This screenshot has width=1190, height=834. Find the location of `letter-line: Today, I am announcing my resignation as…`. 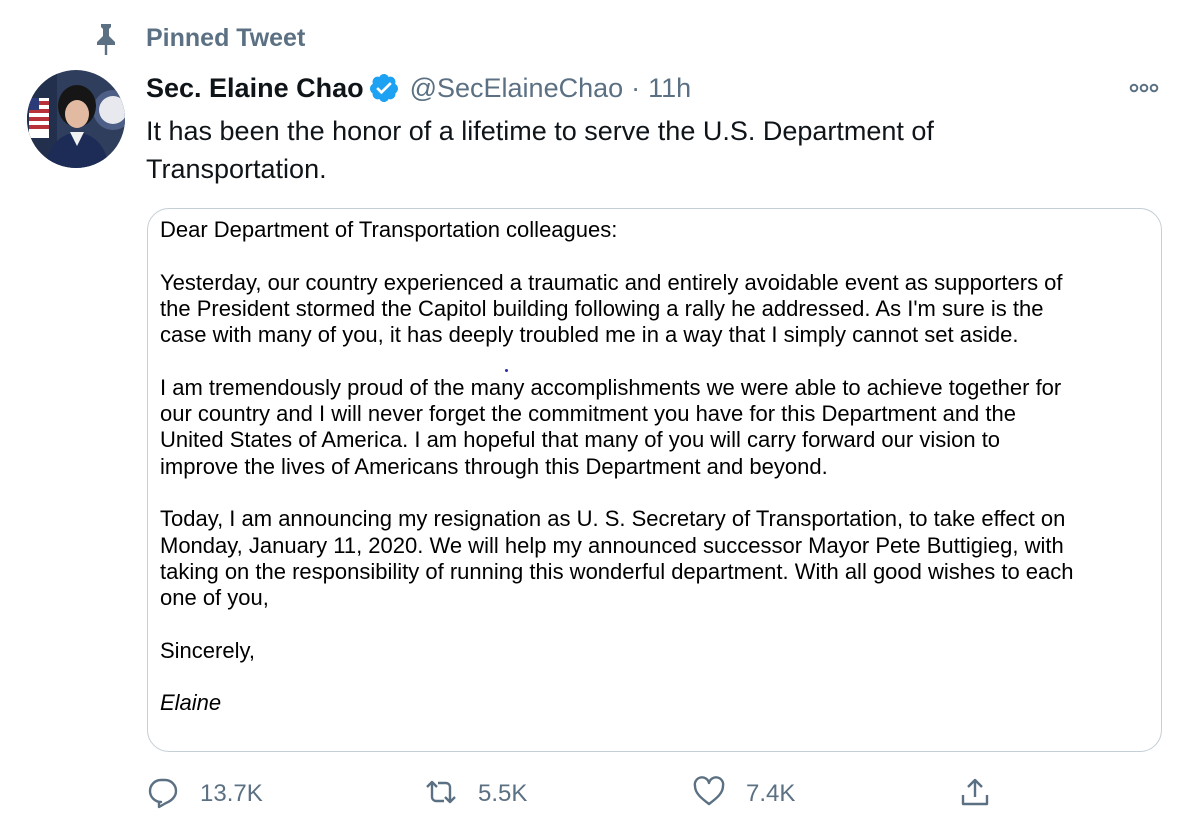

letter-line: Today, I am announcing my resignation as… is located at coordinates (613, 519).